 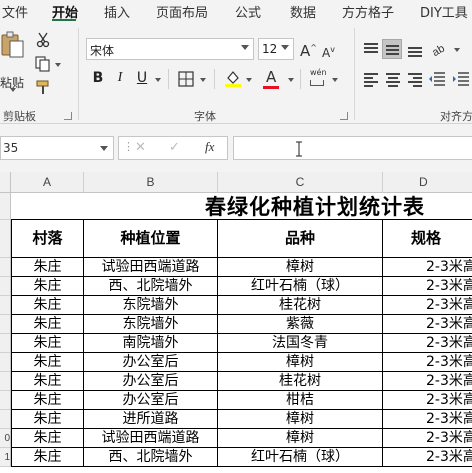 I want to click on underline-dropdown-arrow, so click(x=158, y=80).